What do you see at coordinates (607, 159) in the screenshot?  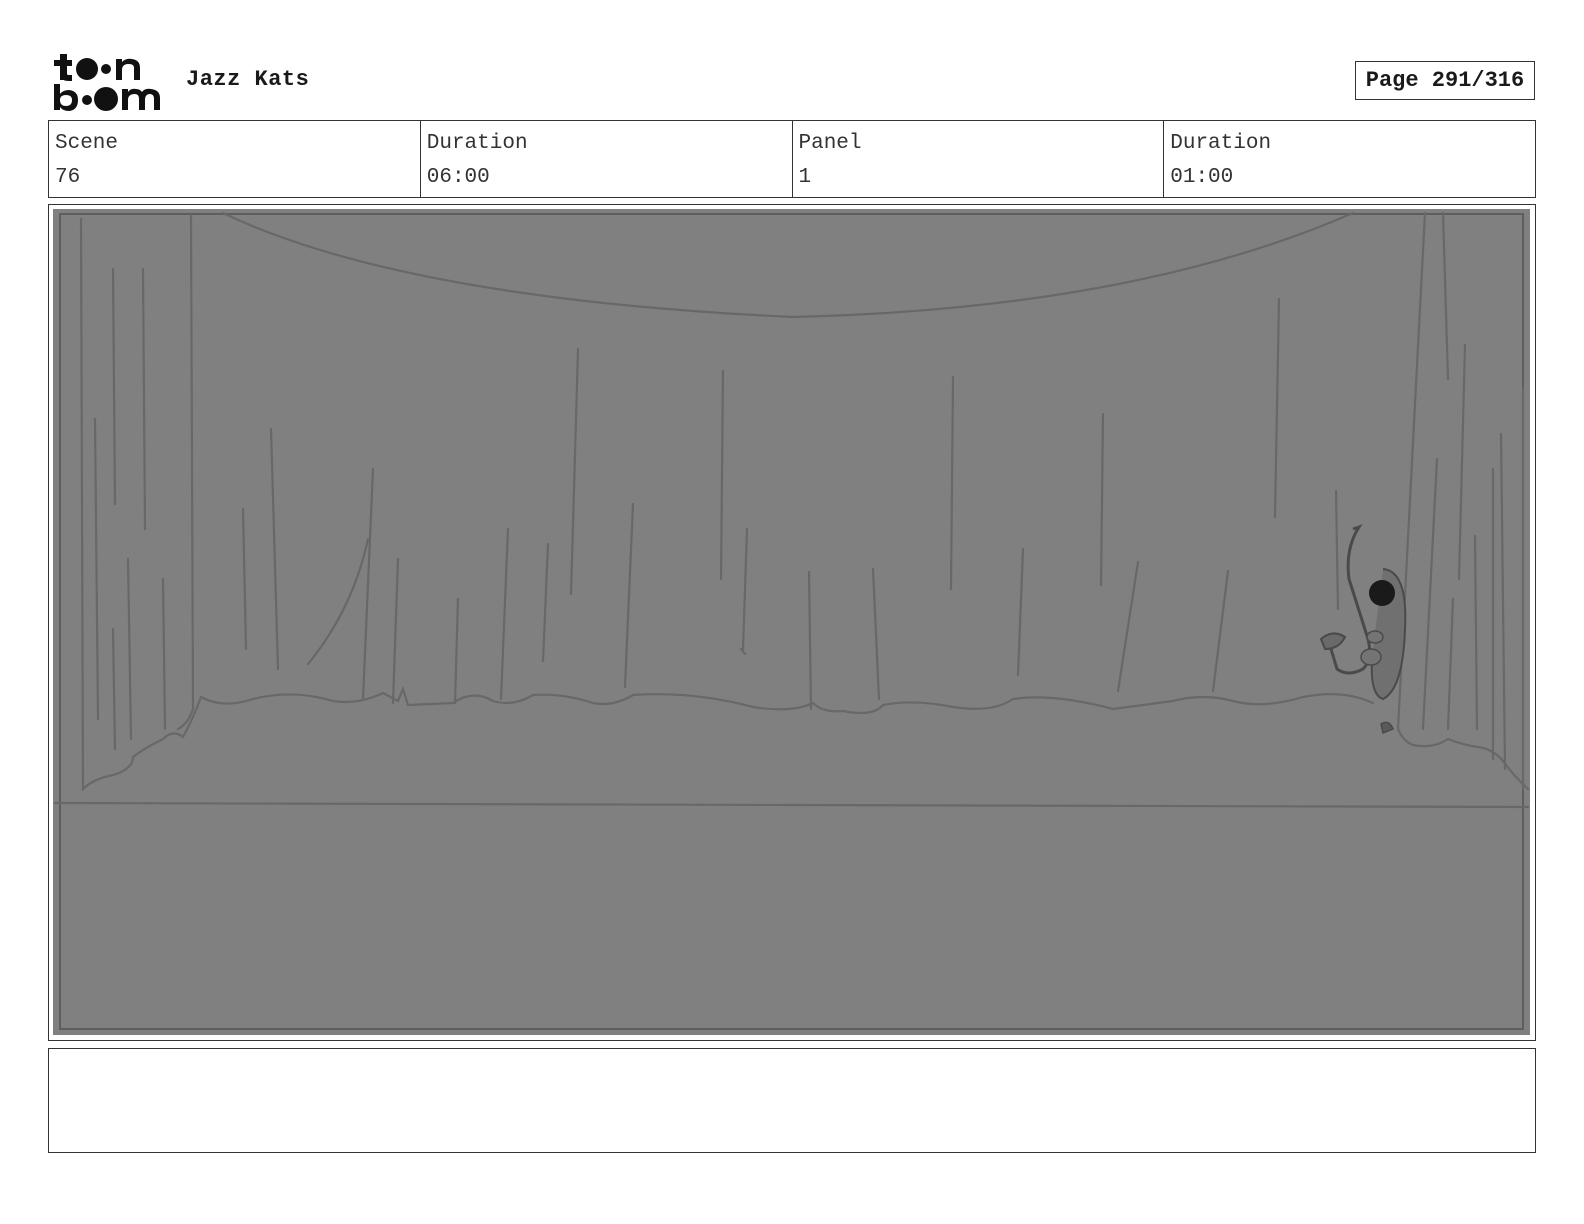 I see `scene-duration-cell: Duration 06:00` at bounding box center [607, 159].